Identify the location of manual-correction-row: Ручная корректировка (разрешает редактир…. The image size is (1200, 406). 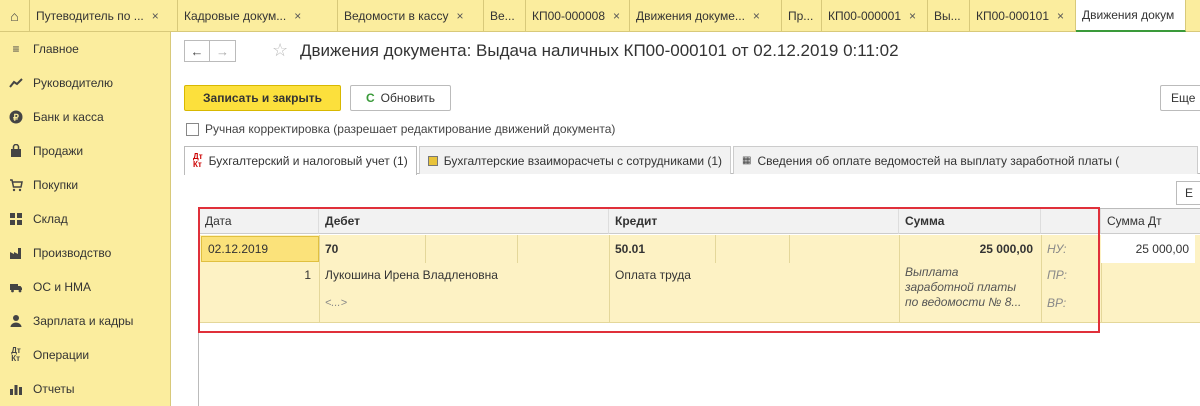
(400, 129).